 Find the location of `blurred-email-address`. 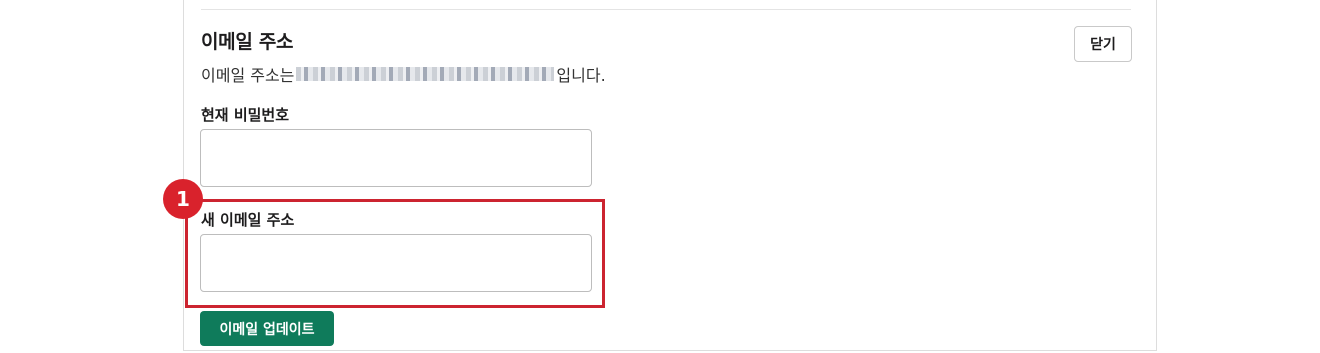

blurred-email-address is located at coordinates (425, 74).